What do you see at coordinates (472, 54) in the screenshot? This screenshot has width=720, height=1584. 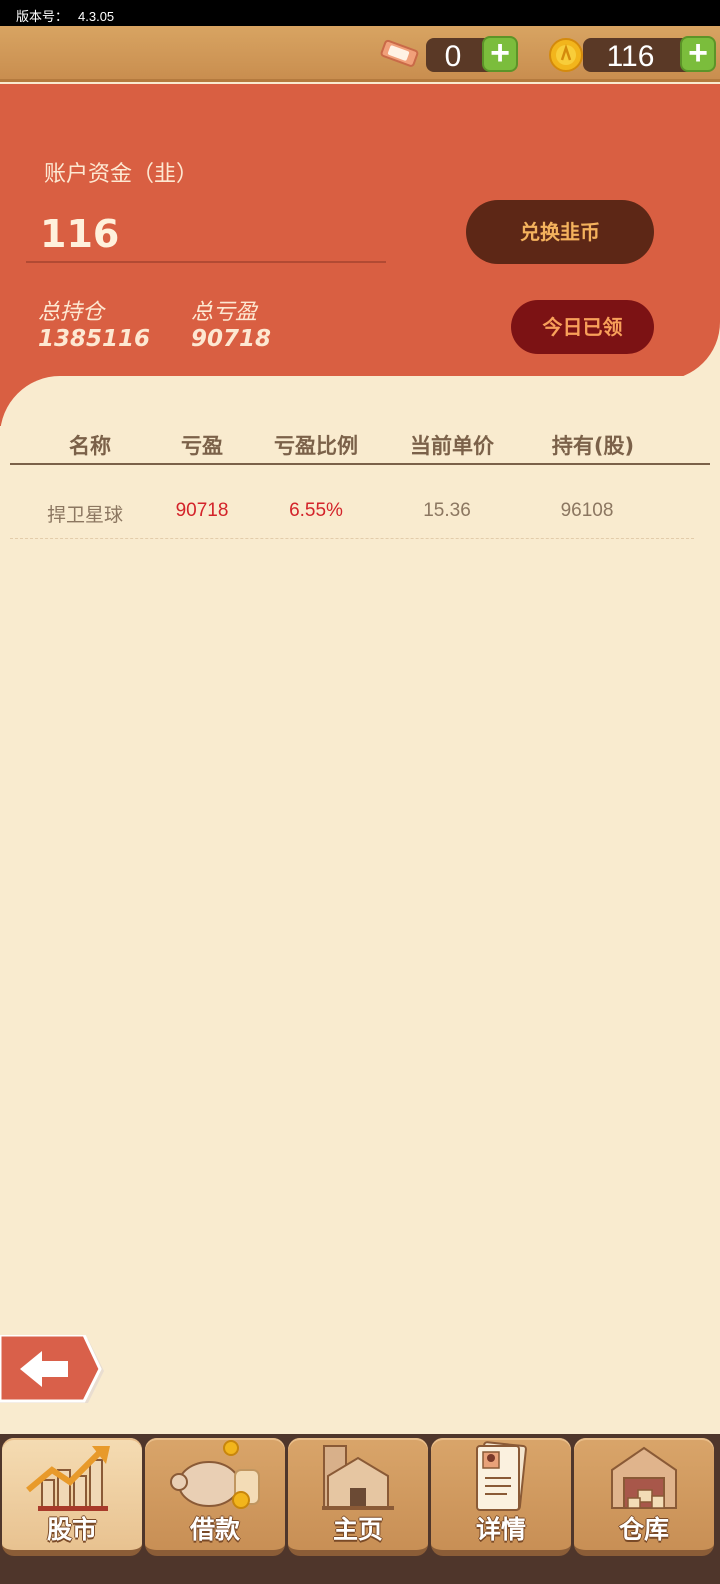 I see `ticket-counter: 0 +` at bounding box center [472, 54].